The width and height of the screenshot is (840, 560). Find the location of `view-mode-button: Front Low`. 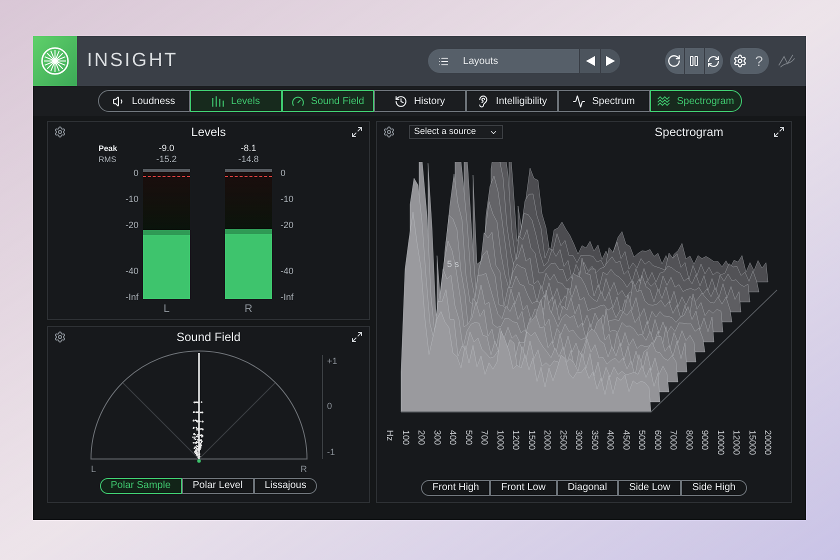

view-mode-button: Front Low is located at coordinates (523, 488).